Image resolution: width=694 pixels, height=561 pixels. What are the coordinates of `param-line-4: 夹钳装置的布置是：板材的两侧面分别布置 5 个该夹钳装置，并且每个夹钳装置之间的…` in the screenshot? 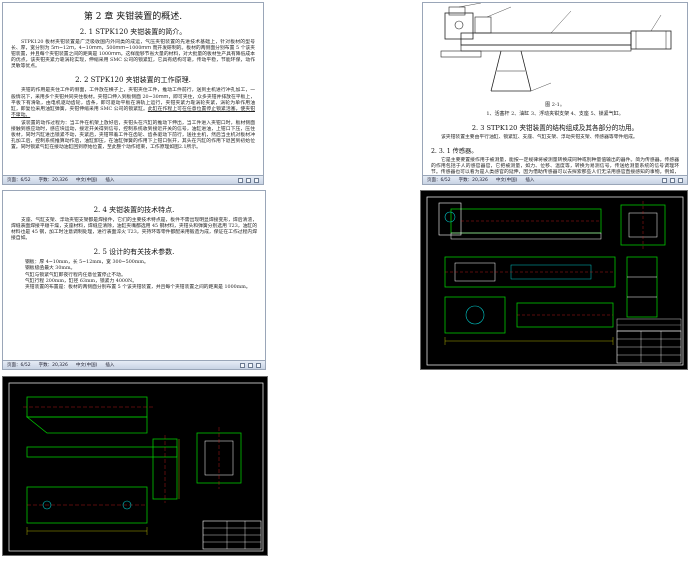 It's located at (138, 287).